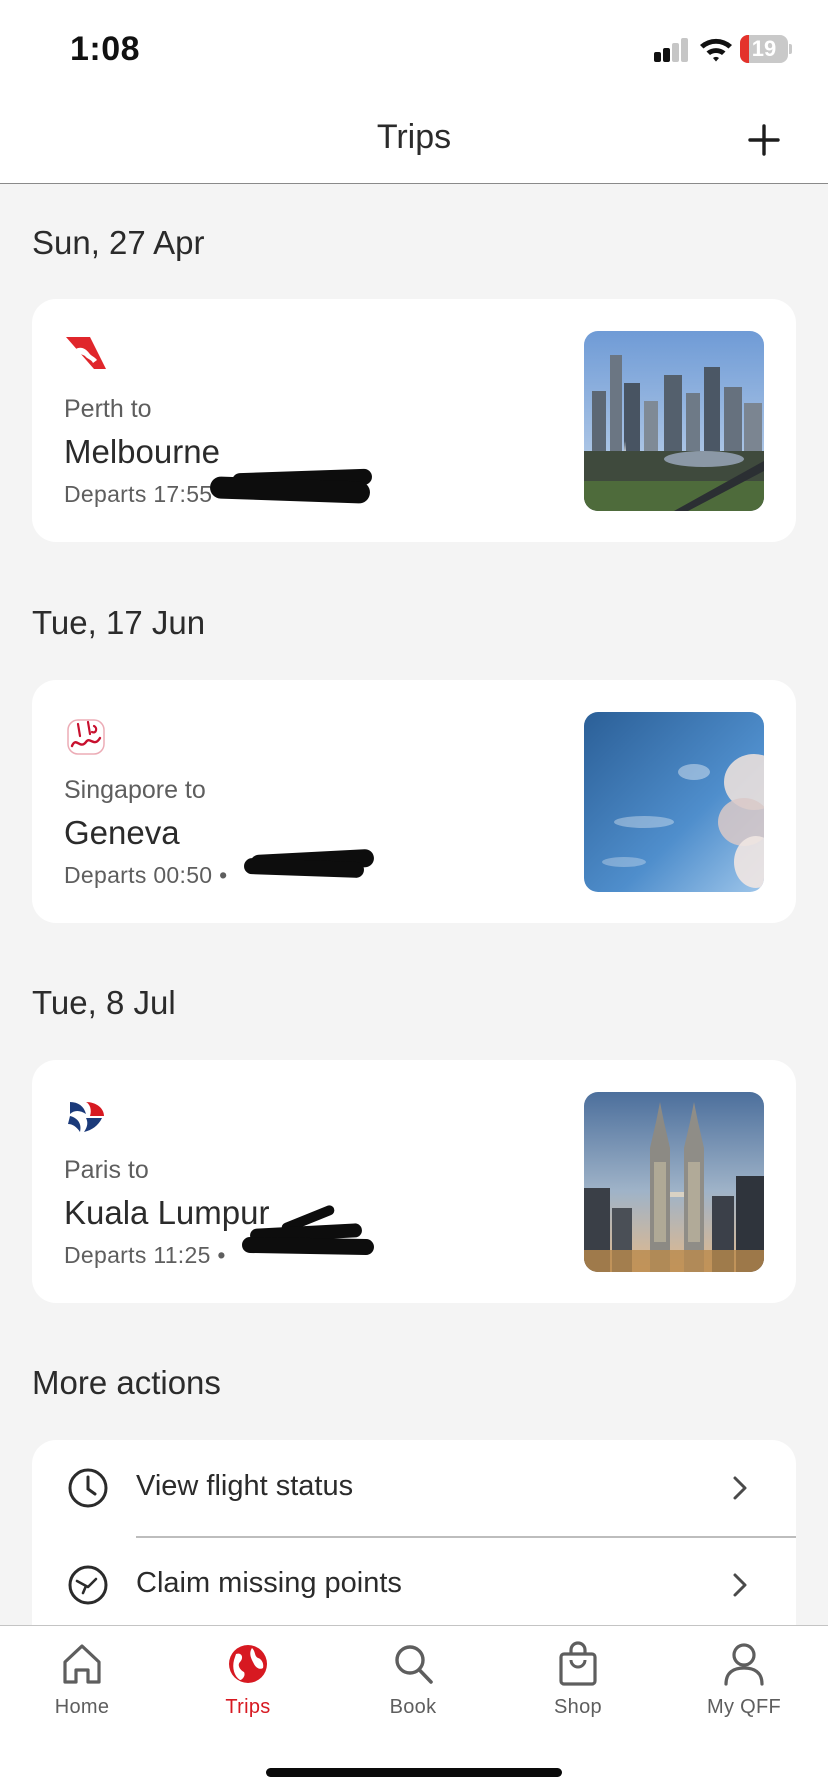  What do you see at coordinates (414, 801) in the screenshot?
I see `trip-card-geneva: Singapore to Geneva Departs 00:50 •` at bounding box center [414, 801].